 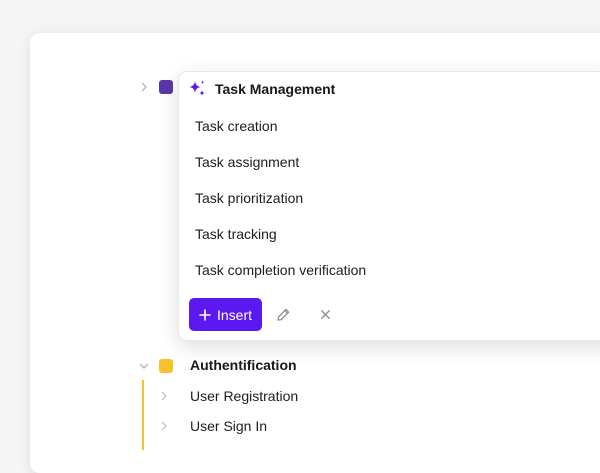 I want to click on suggestion-item: Task completion verification, so click(x=280, y=277).